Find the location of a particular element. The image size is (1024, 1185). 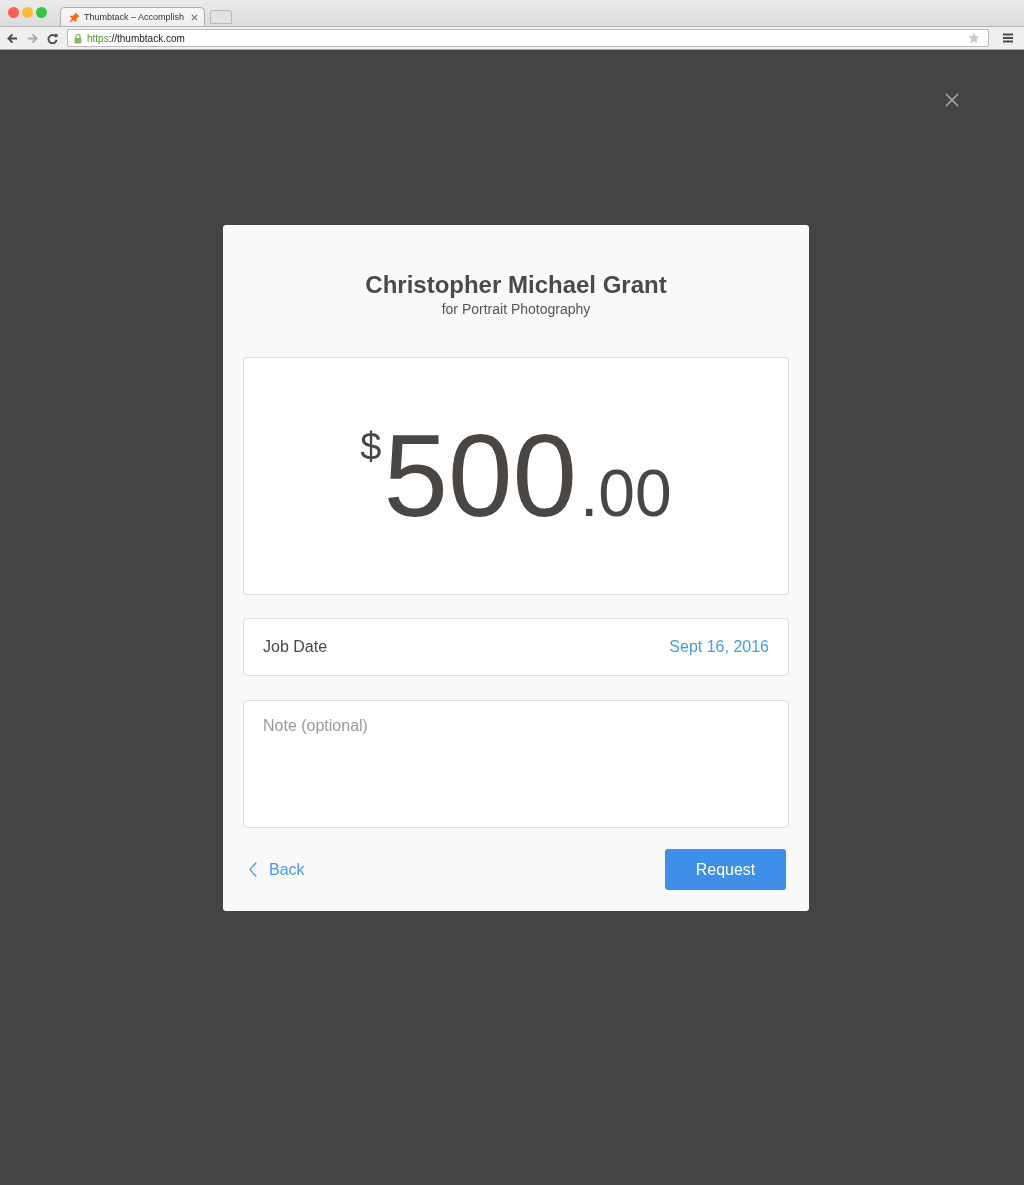

back-link: Back is located at coordinates (277, 869).